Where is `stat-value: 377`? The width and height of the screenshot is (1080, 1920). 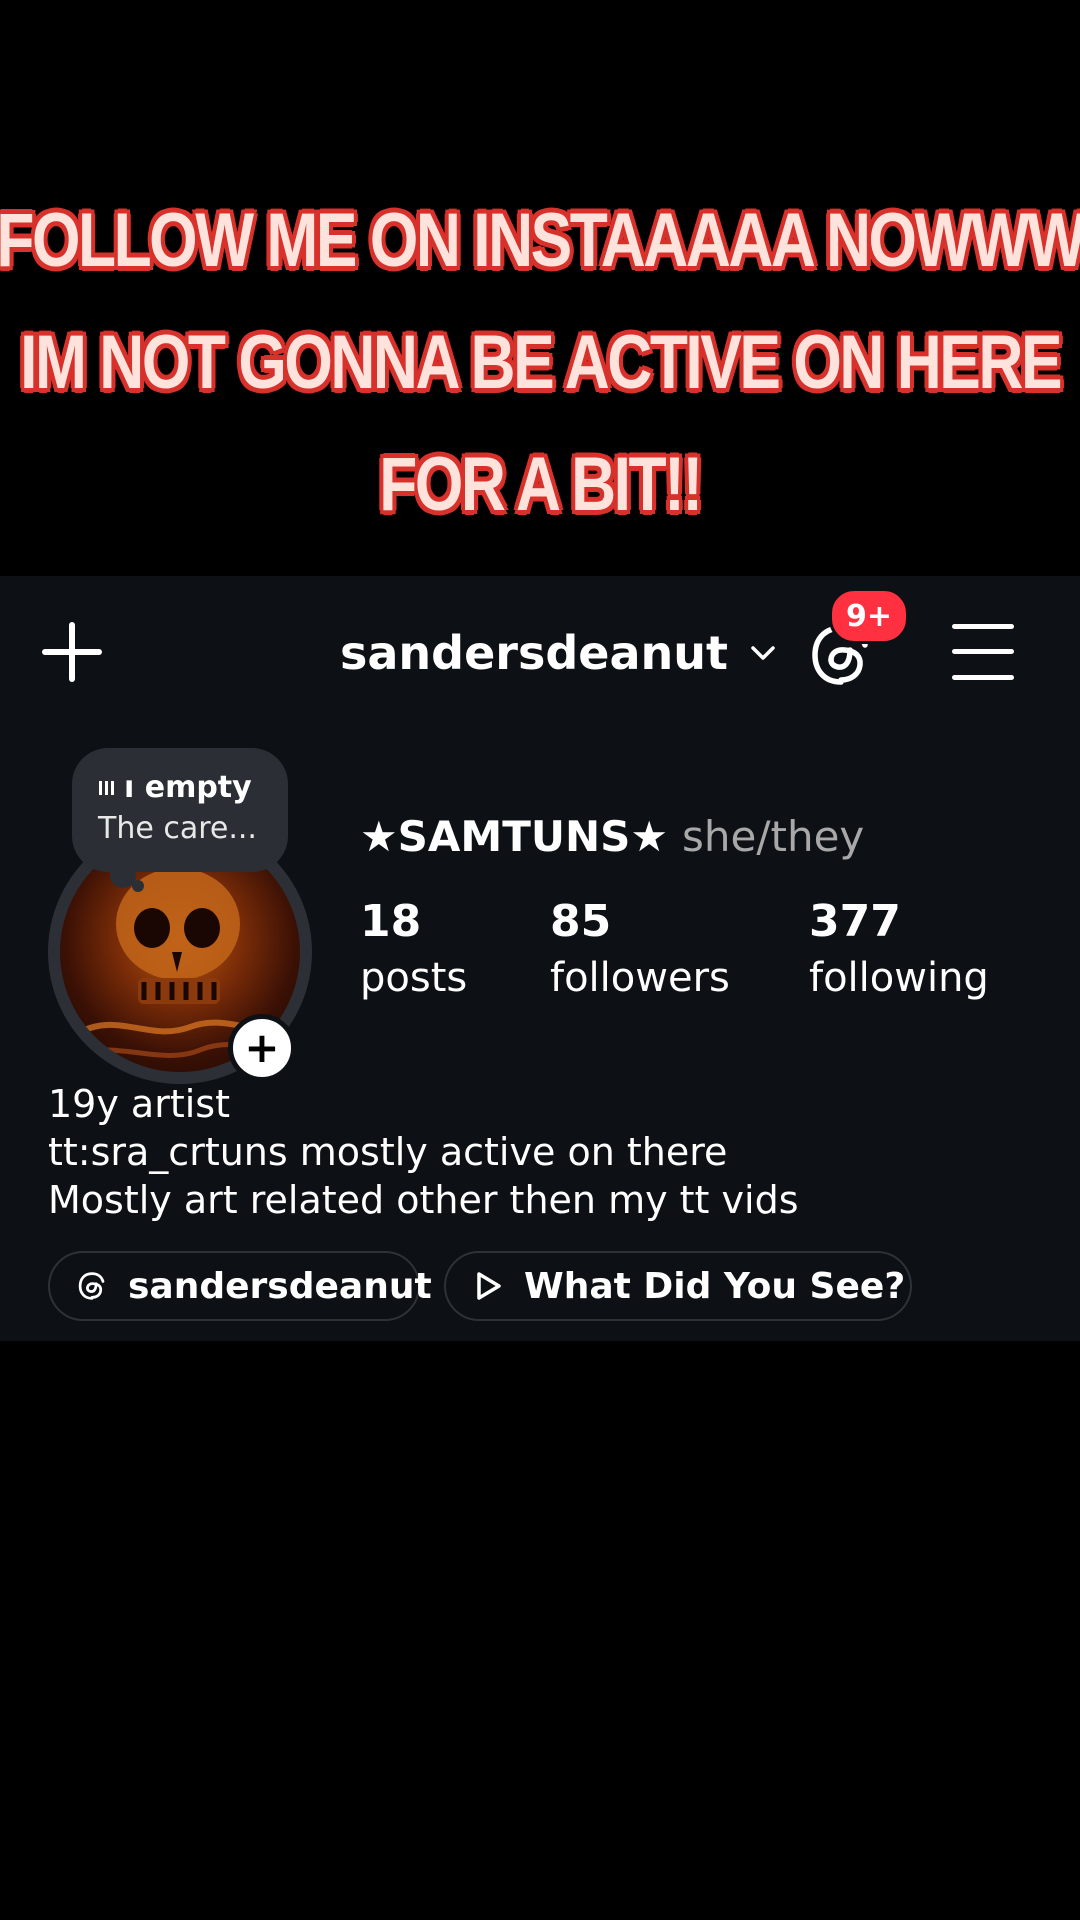 stat-value: 377 is located at coordinates (855, 921).